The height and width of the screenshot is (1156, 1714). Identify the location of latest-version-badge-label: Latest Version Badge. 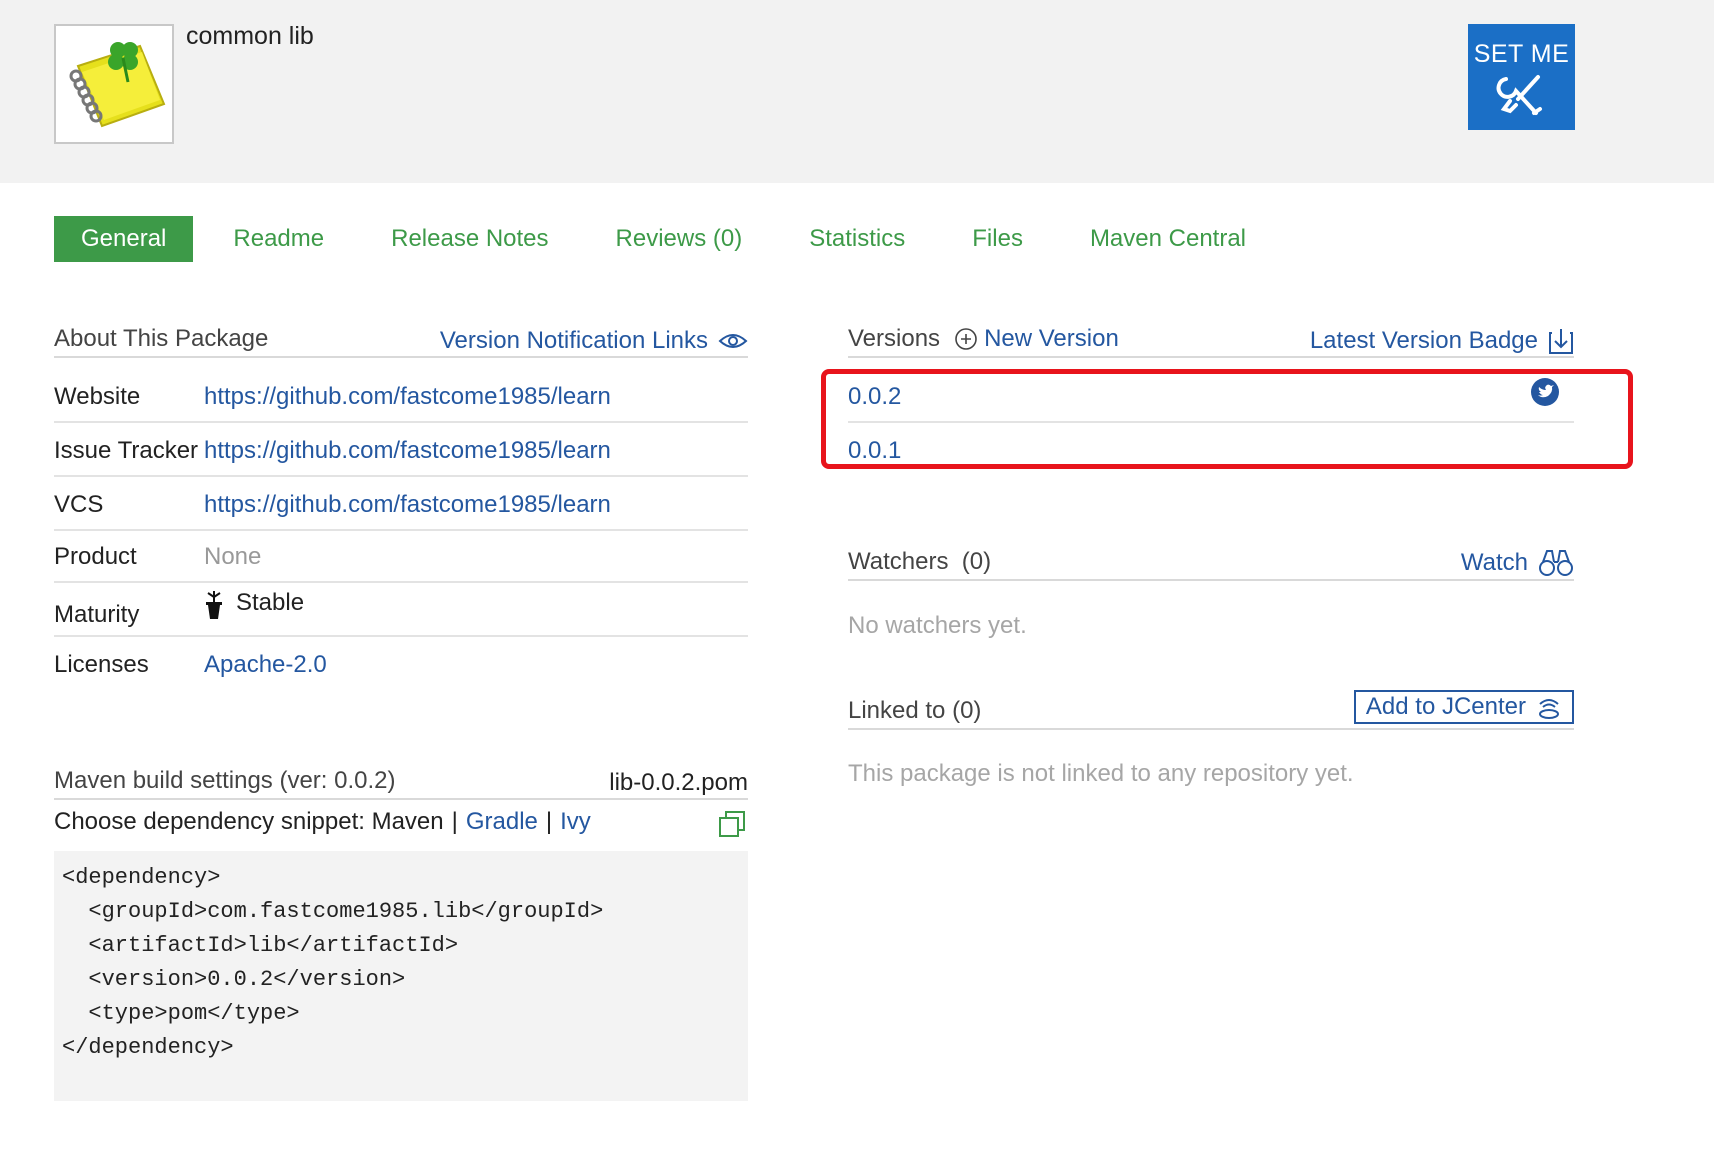
(1423, 340).